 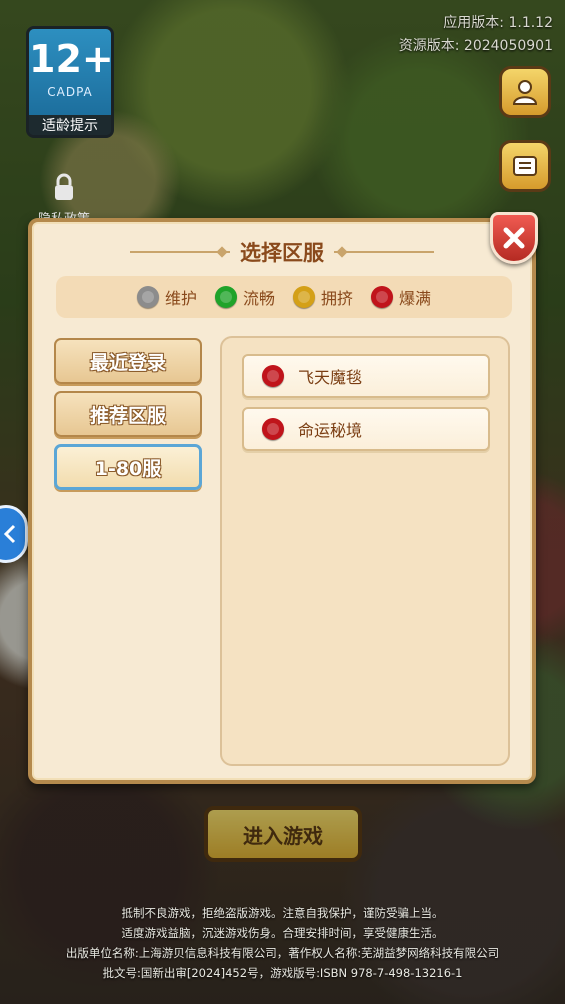 What do you see at coordinates (337, 298) in the screenshot?
I see `legend-label: 拥挤` at bounding box center [337, 298].